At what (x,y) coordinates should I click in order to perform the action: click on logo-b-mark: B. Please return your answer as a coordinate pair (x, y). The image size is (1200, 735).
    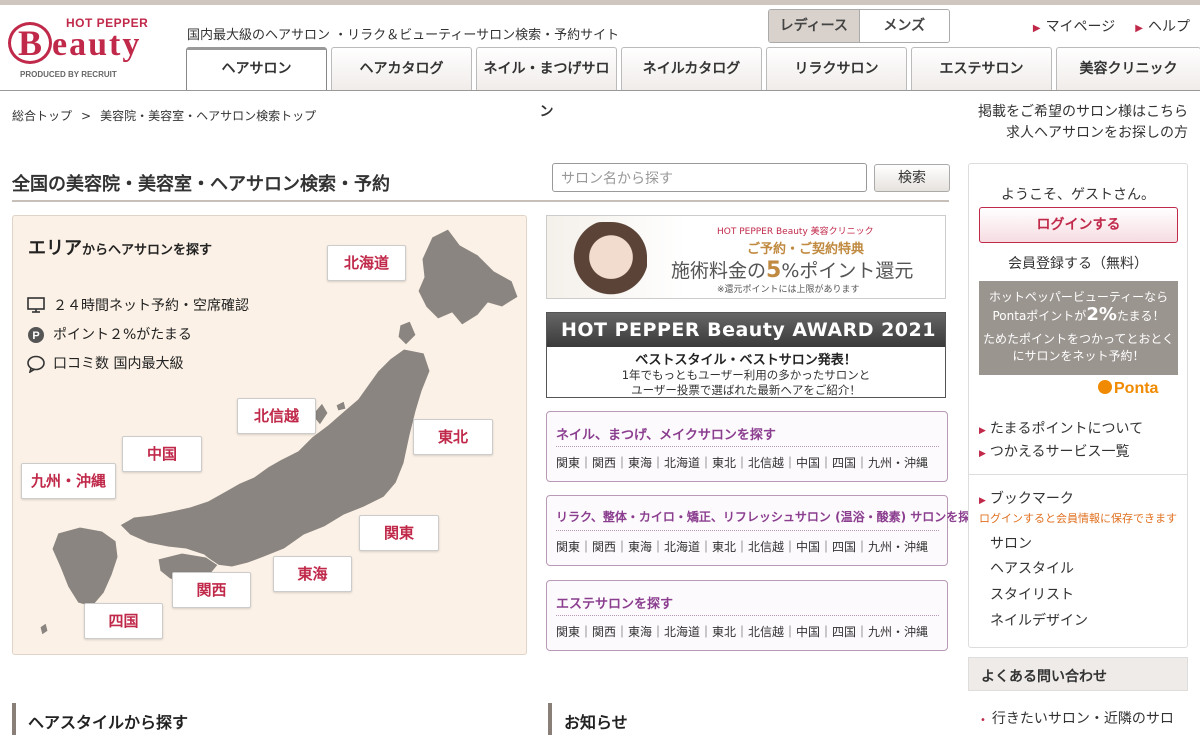
    Looking at the image, I should click on (30, 43).